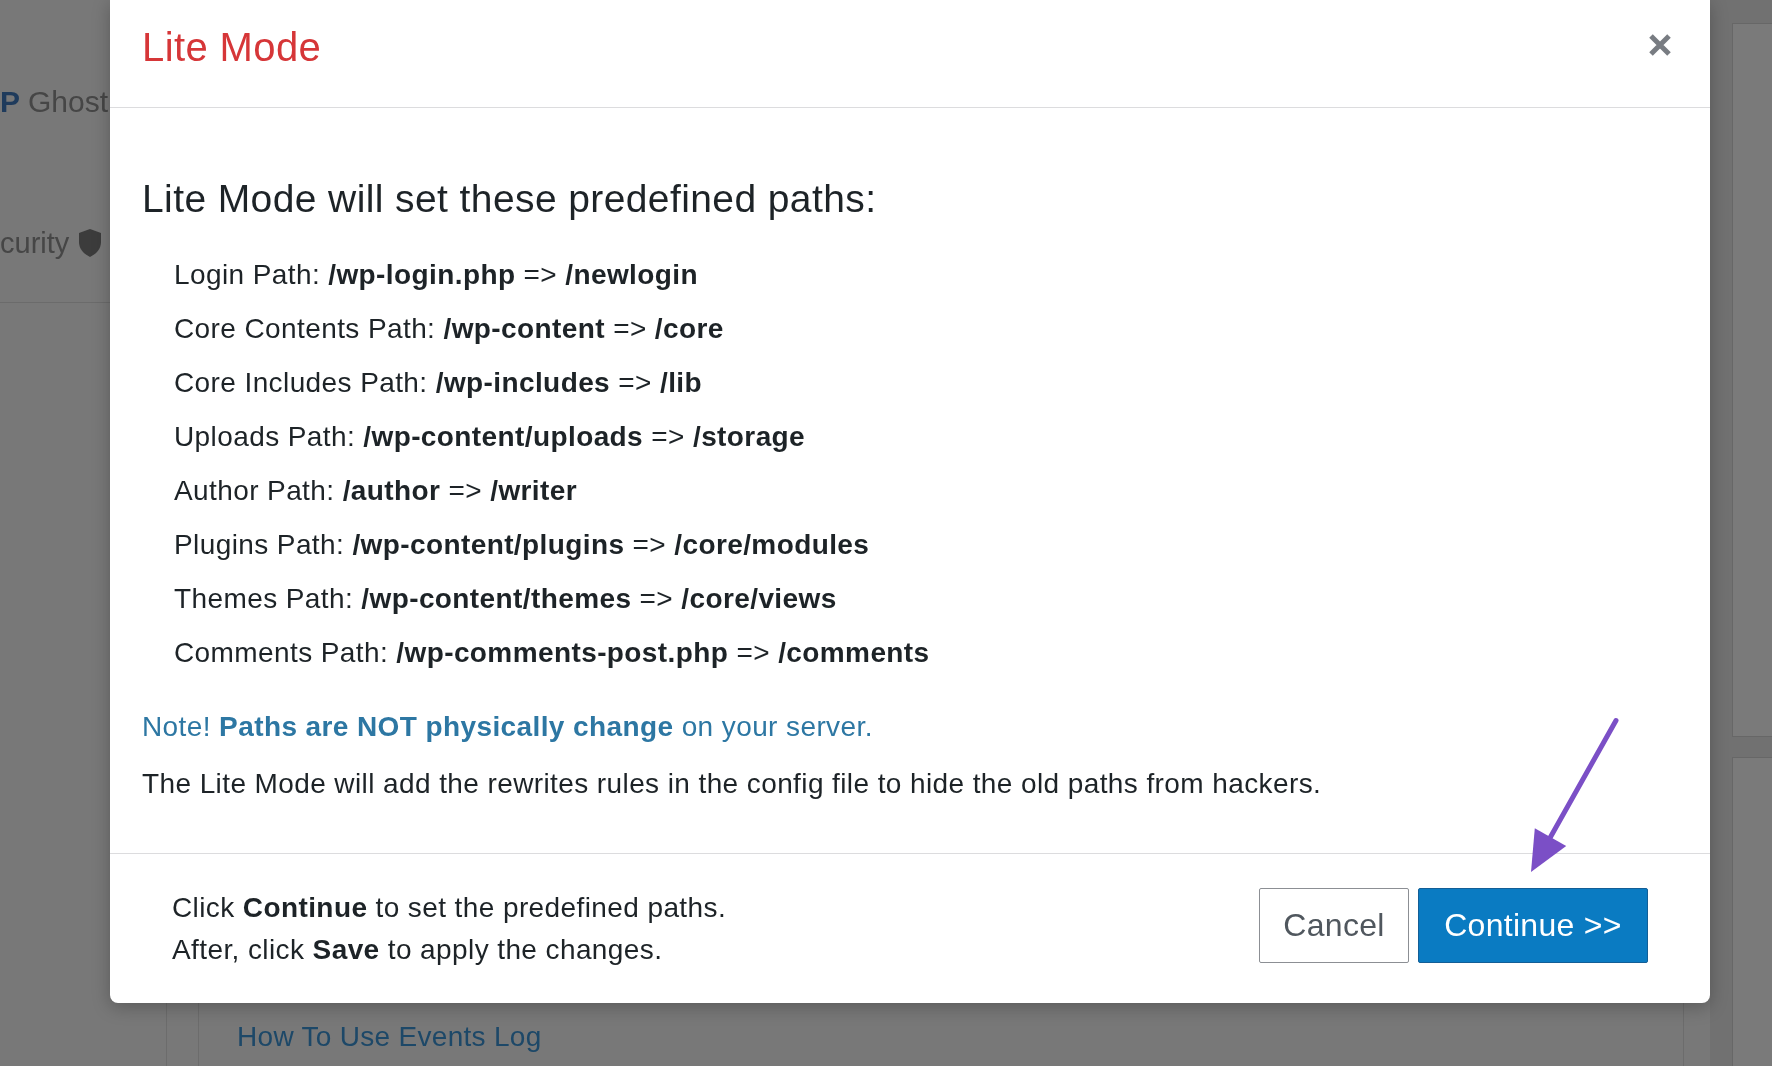 Image resolution: width=1772 pixels, height=1066 pixels. I want to click on cancel-button: Cancel, so click(1334, 925).